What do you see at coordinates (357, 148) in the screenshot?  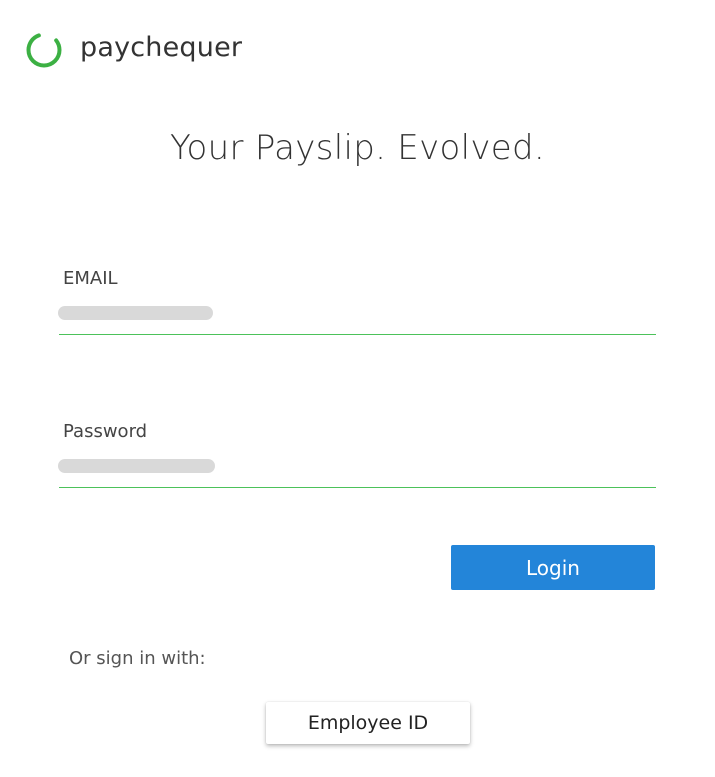 I see `page-title: Your Payslip. Evolved.` at bounding box center [357, 148].